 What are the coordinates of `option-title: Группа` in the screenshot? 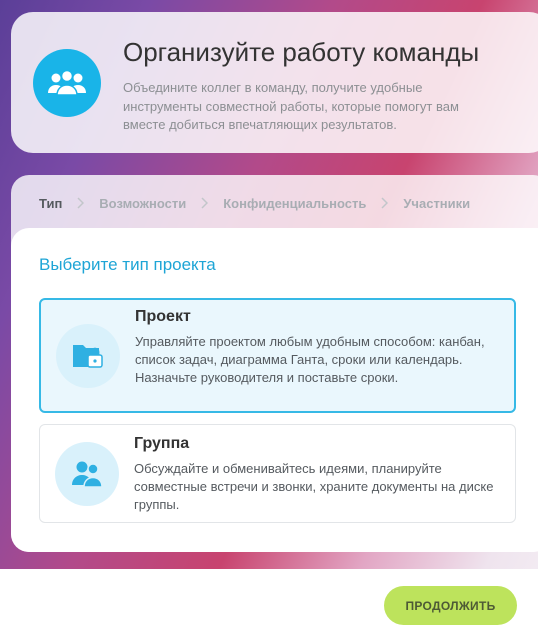 It's located at (162, 443).